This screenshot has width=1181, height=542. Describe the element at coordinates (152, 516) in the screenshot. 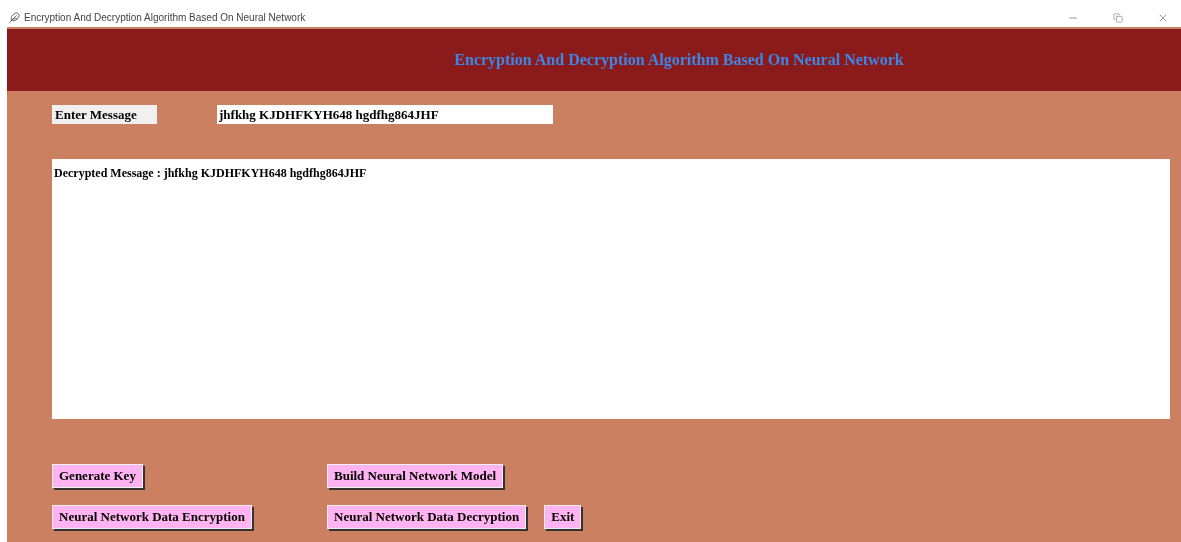

I see `action-button: Neural Network Data Encryption` at that location.